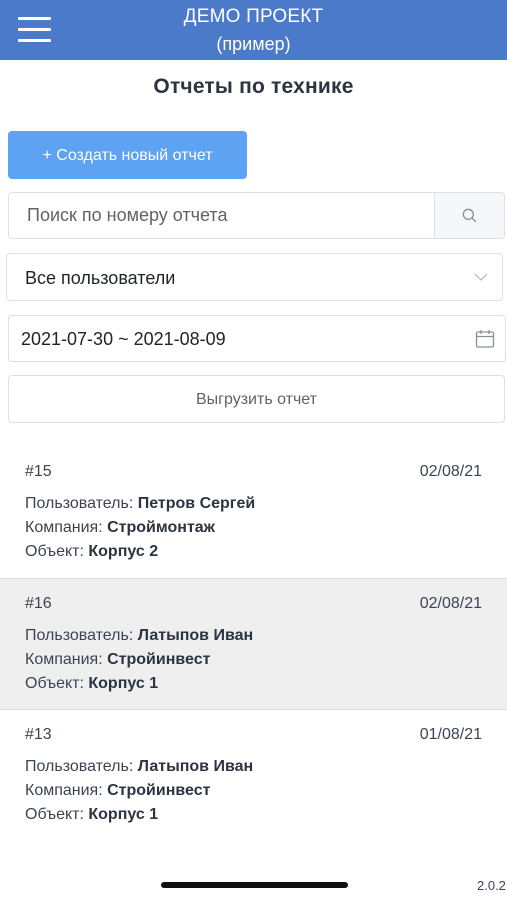  Describe the element at coordinates (256, 399) in the screenshot. I see `export-report-button: Выгрузить отчет` at that location.